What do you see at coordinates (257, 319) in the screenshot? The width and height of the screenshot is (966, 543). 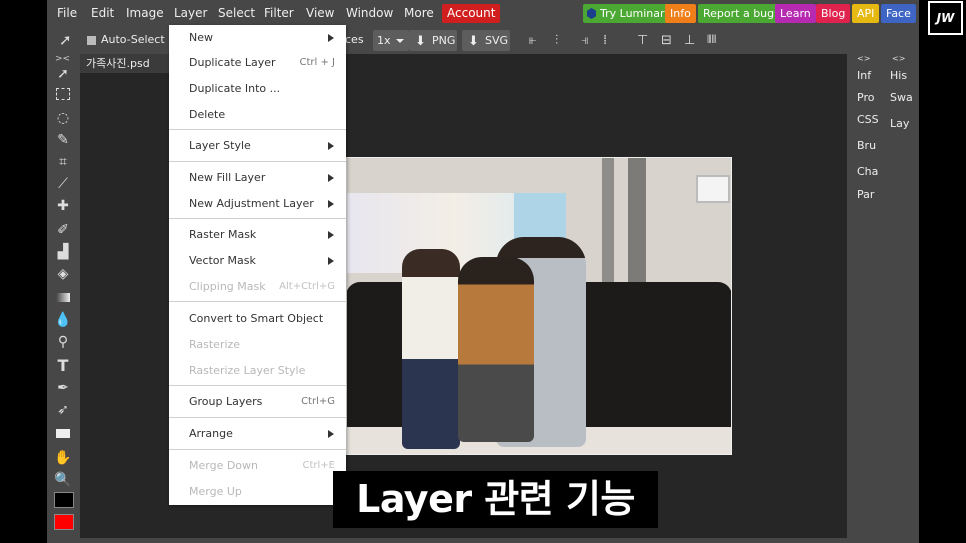 I see `menu-item-convert-smart-object: Convert to Smart Object` at bounding box center [257, 319].